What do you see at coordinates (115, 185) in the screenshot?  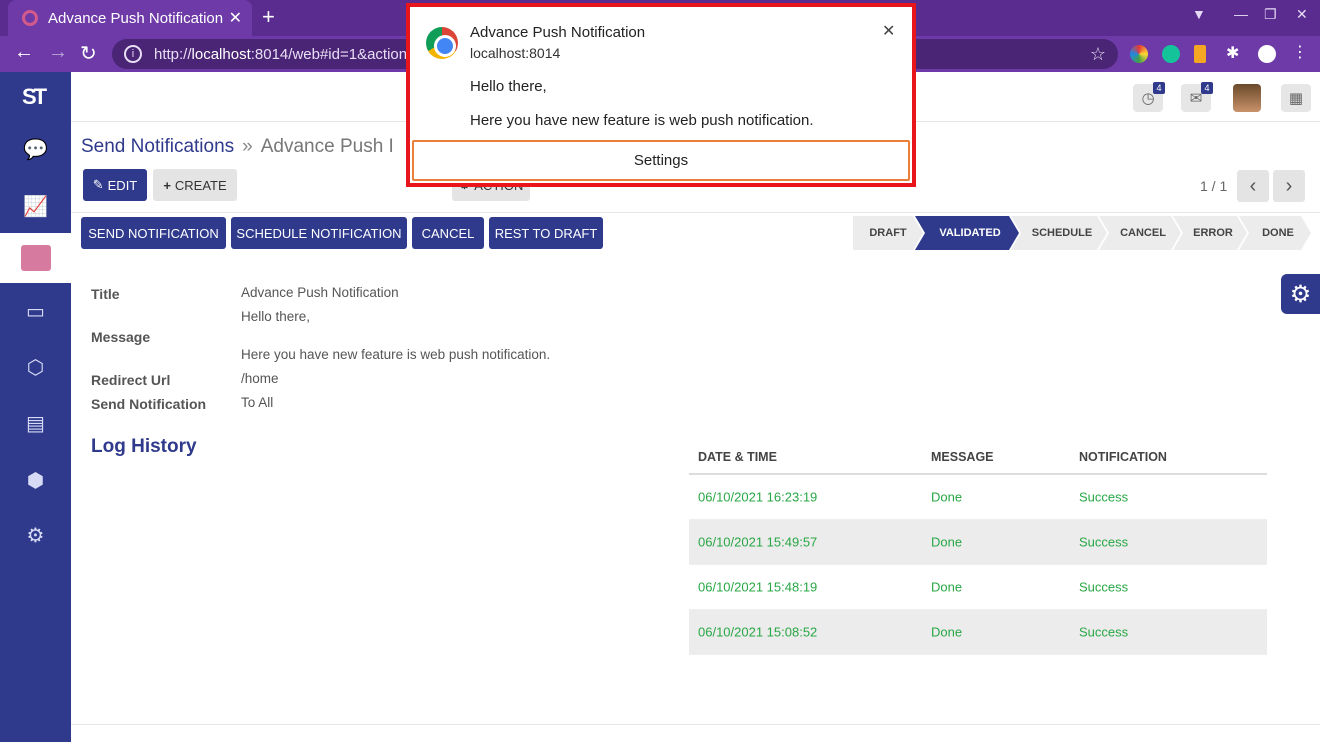 I see `edit-button: ✎ EDIT` at bounding box center [115, 185].